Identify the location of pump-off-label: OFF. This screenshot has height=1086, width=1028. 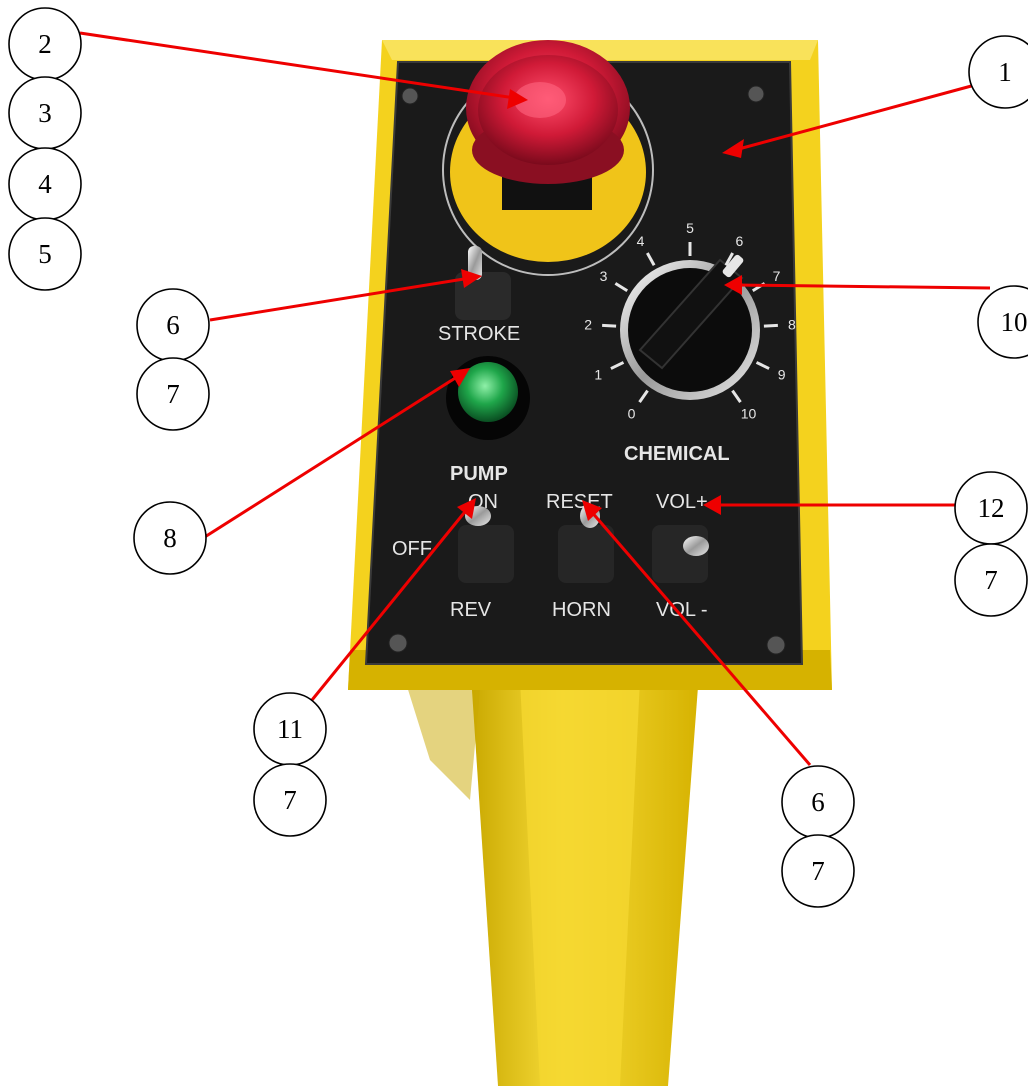
(412, 549).